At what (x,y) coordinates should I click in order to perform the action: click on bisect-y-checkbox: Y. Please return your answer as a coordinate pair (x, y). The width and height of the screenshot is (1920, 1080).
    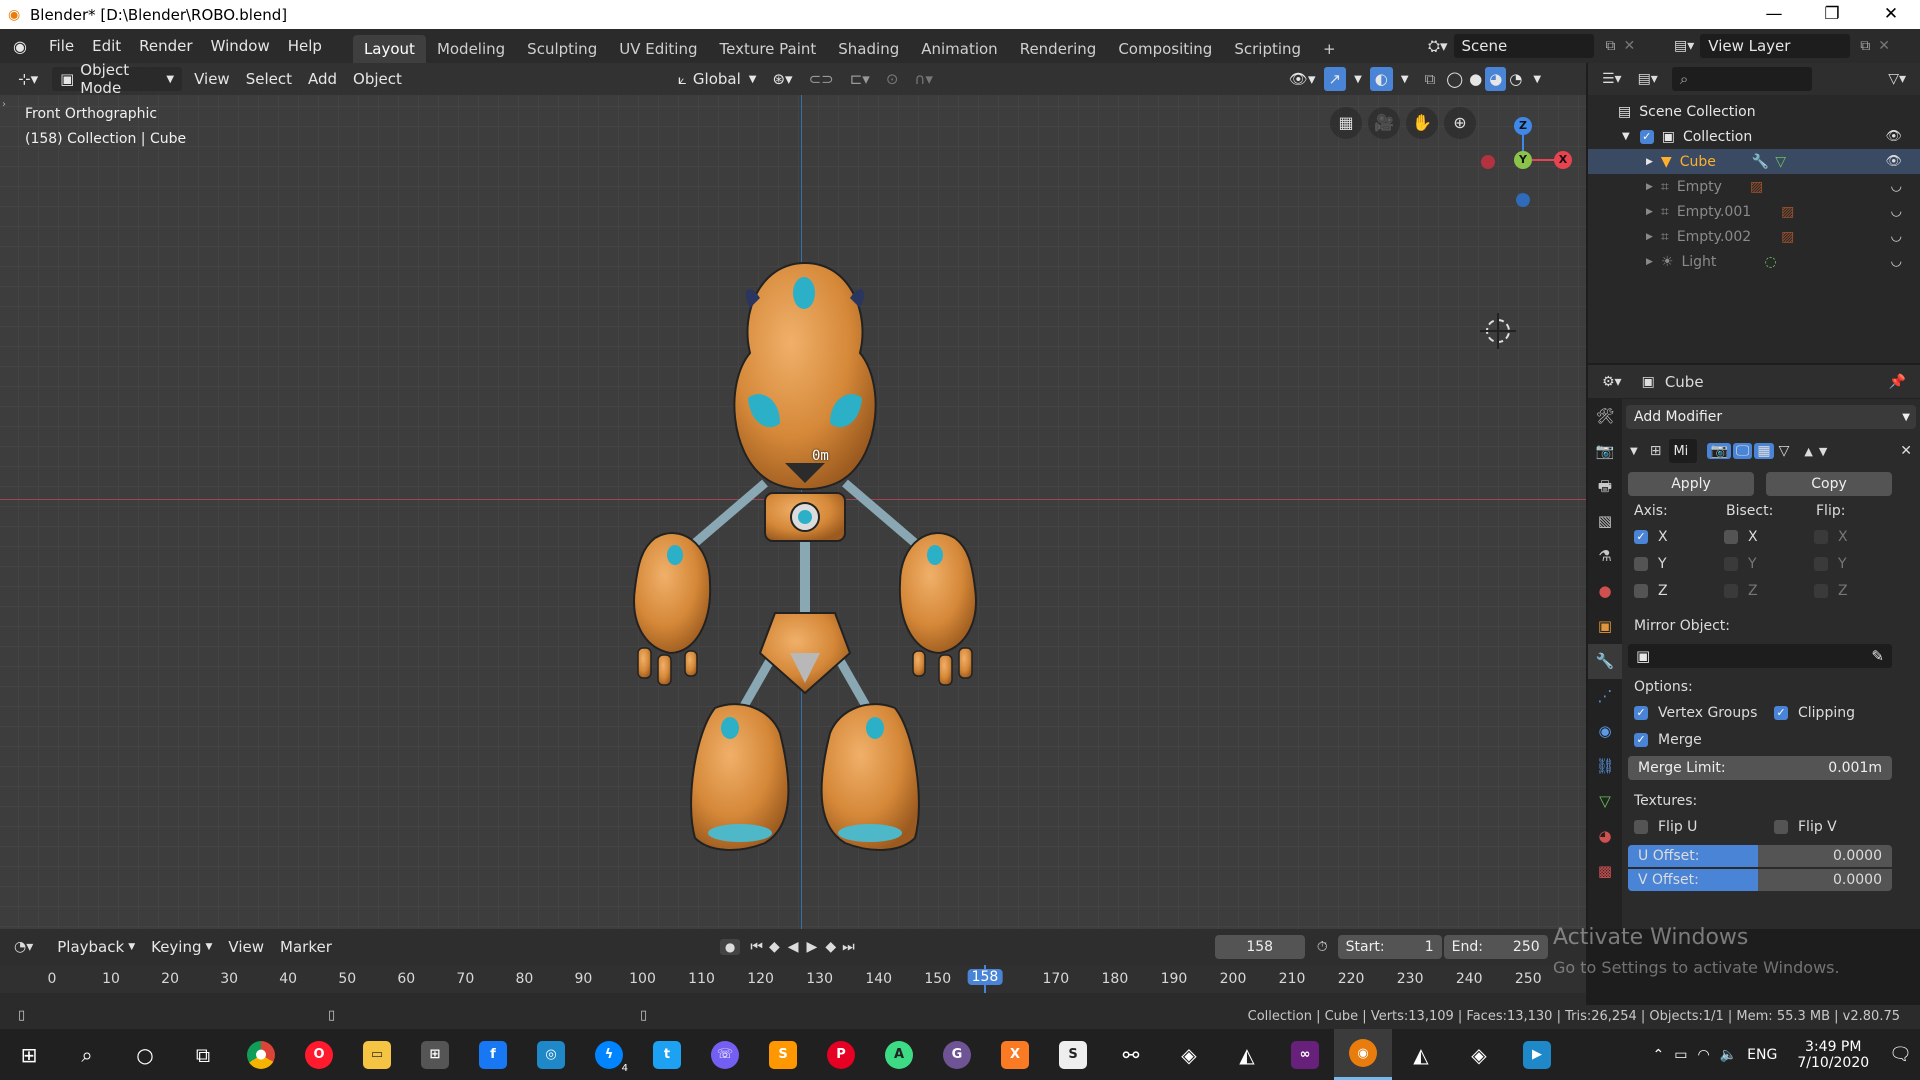
    Looking at the image, I should click on (1740, 564).